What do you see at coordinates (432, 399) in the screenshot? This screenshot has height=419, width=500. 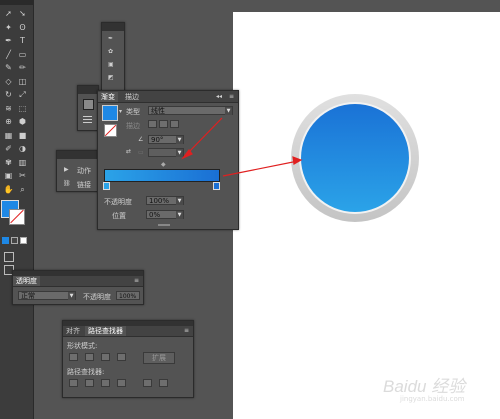 I see `watermark-url: jingyan.baidu.com` at bounding box center [432, 399].